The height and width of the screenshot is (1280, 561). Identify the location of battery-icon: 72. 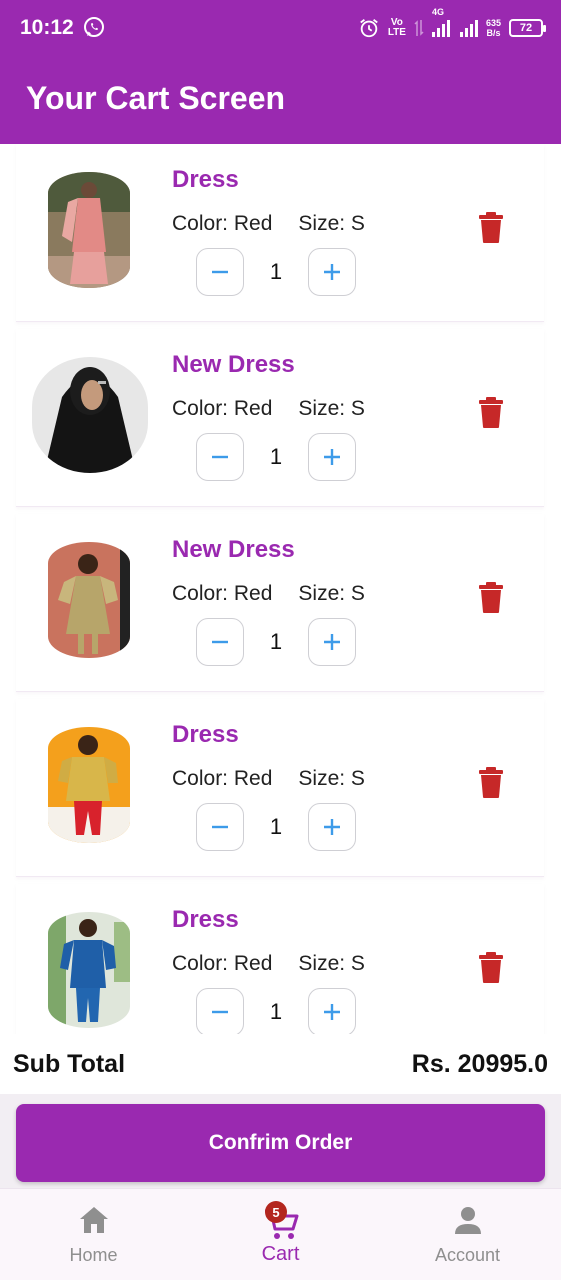
(527, 28).